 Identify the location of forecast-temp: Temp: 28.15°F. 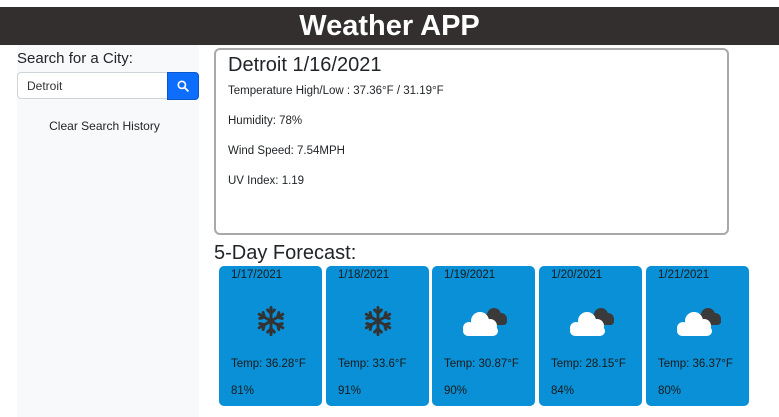
(588, 364).